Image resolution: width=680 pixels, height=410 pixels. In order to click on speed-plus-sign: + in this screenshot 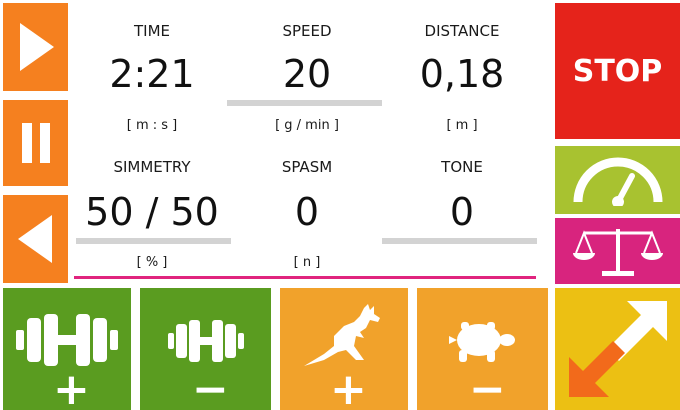, I will do `click(348, 387)`.